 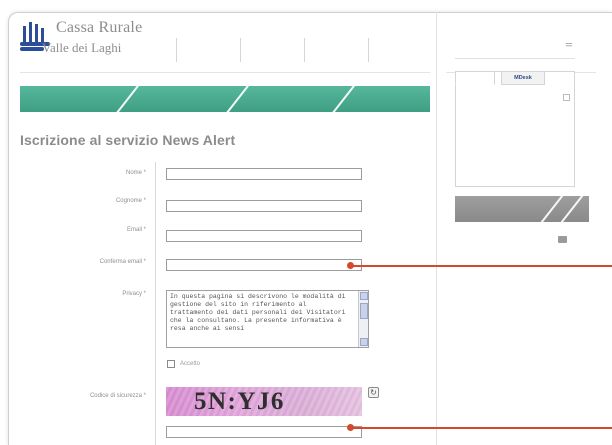 I want to click on header-divider, so click(x=225, y=72).